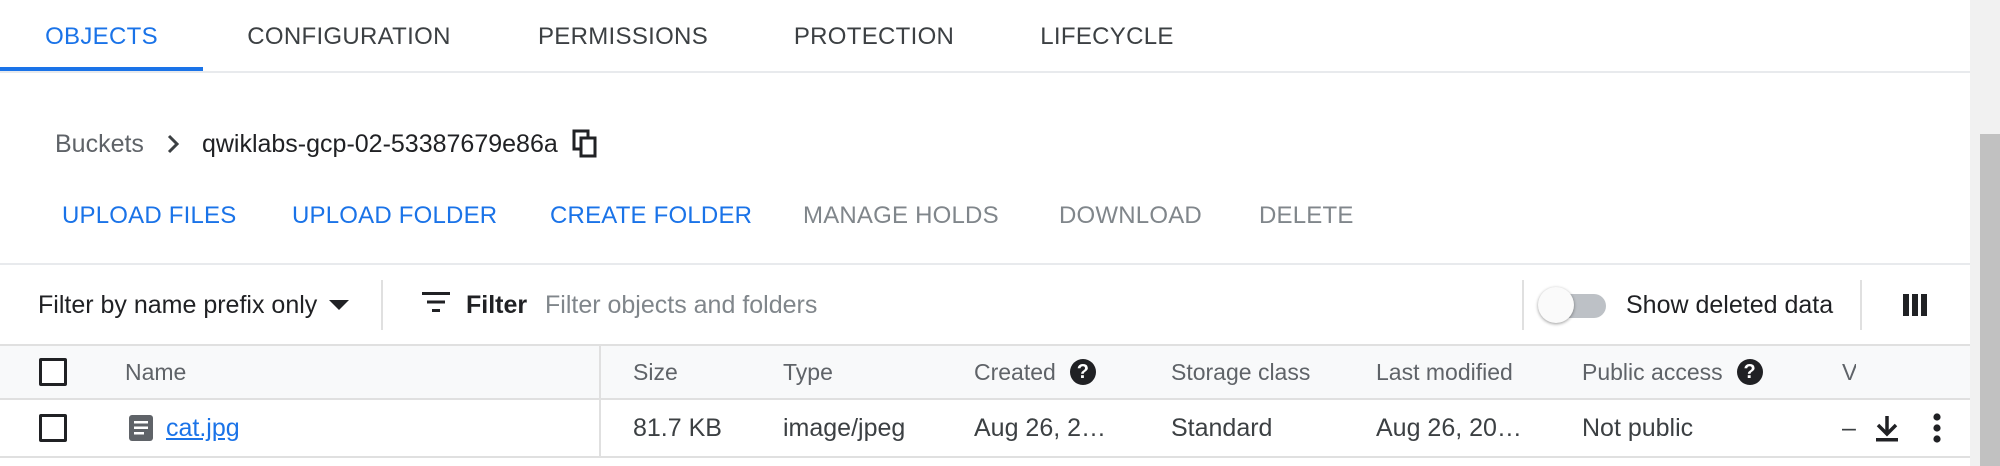 The image size is (2000, 466). Describe the element at coordinates (178, 304) in the screenshot. I see `filter-mode-label: Filter by name prefix only` at that location.